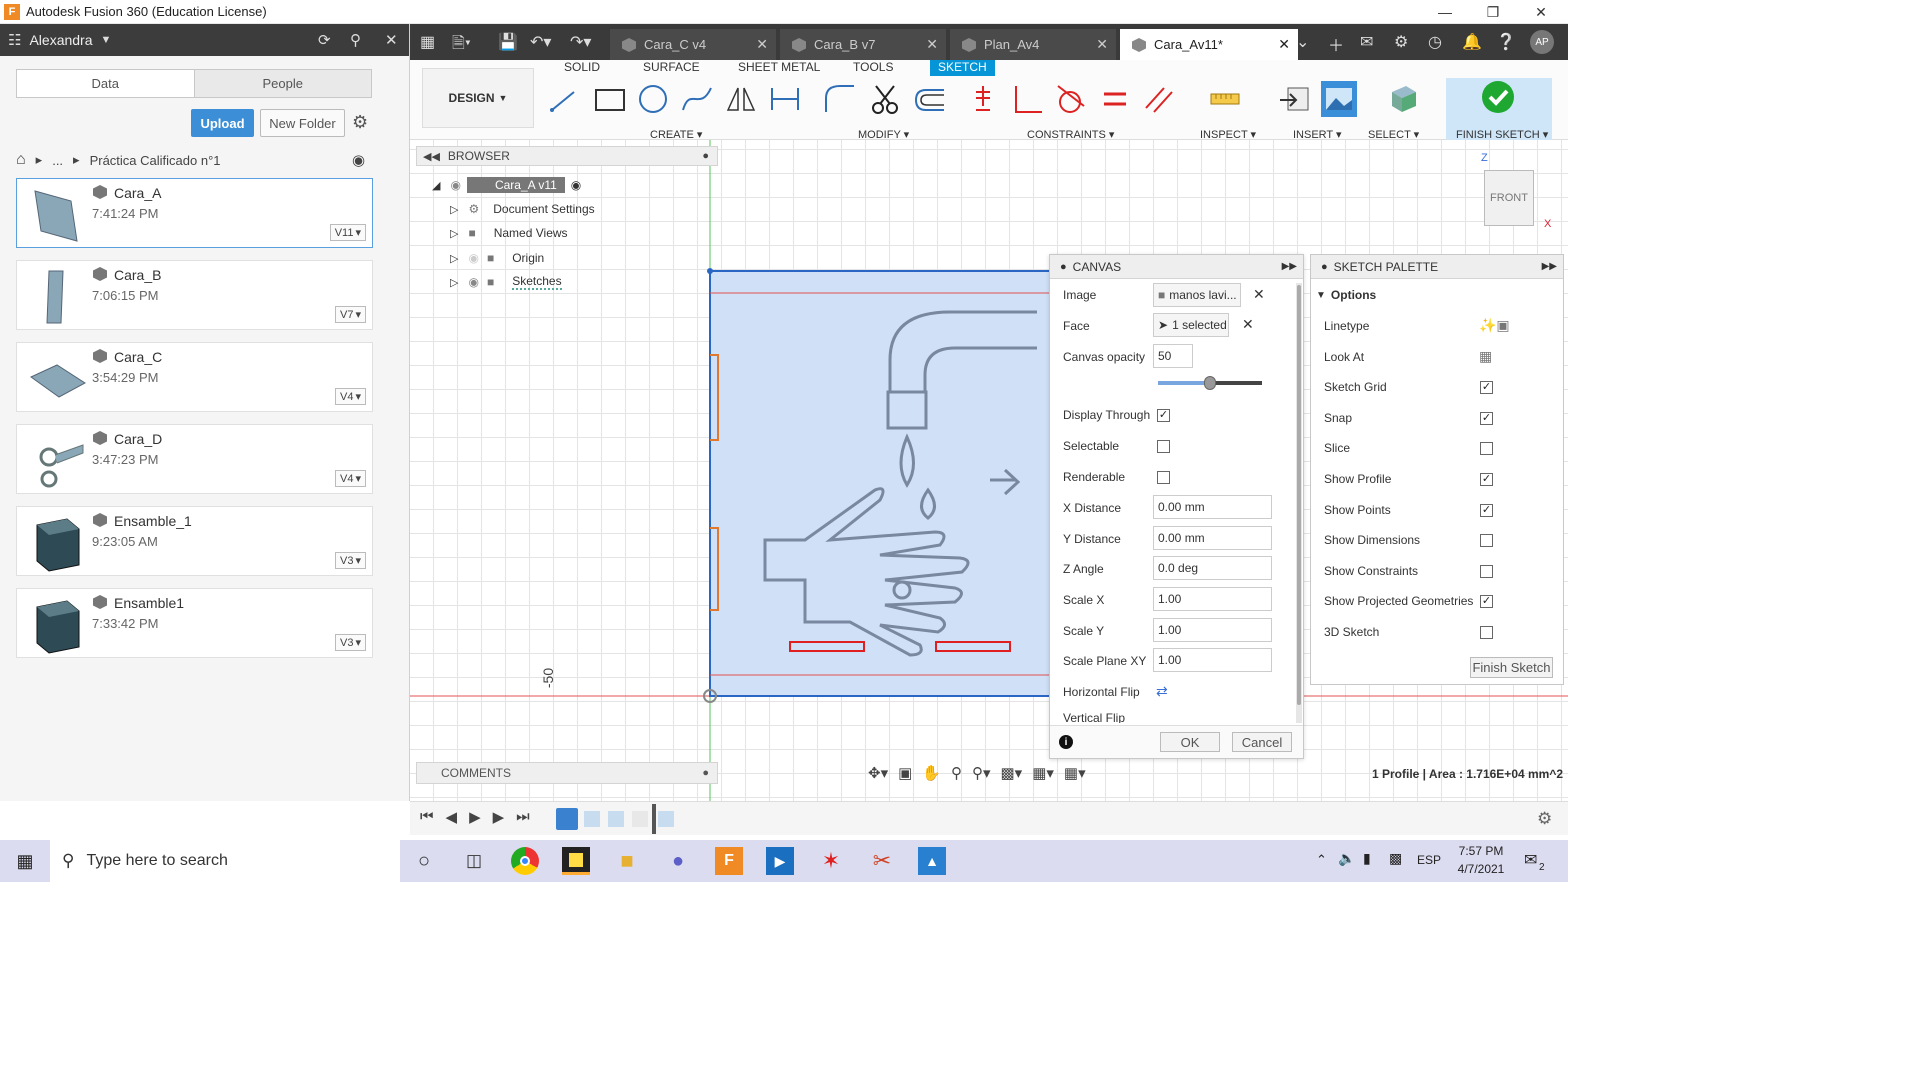 The width and height of the screenshot is (1920, 1080). I want to click on version-badge: V3 ▾, so click(350, 642).